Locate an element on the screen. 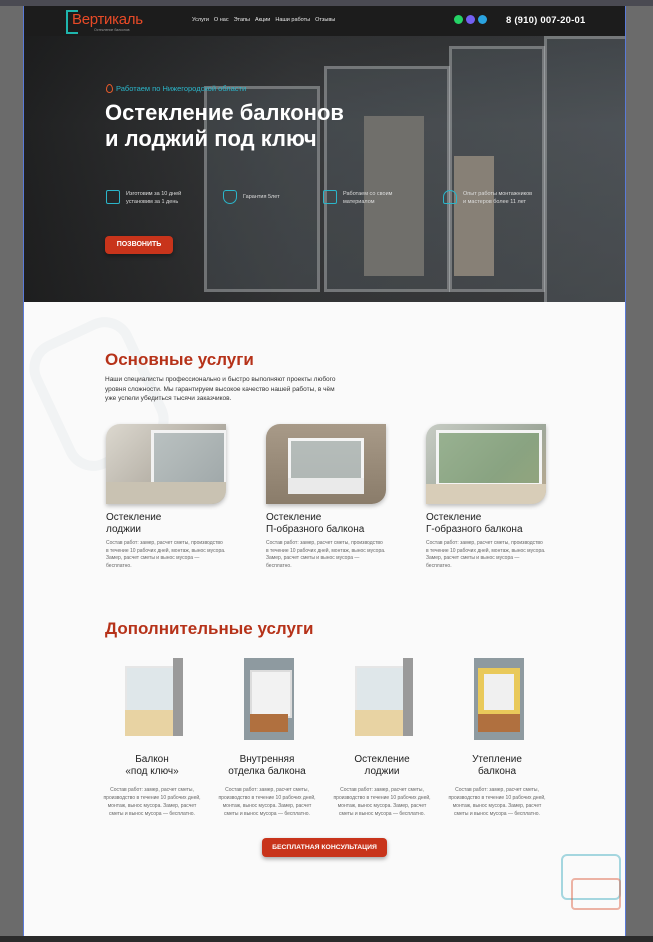 The width and height of the screenshot is (653, 942). feature-text: установим за 1 день is located at coordinates (152, 202).